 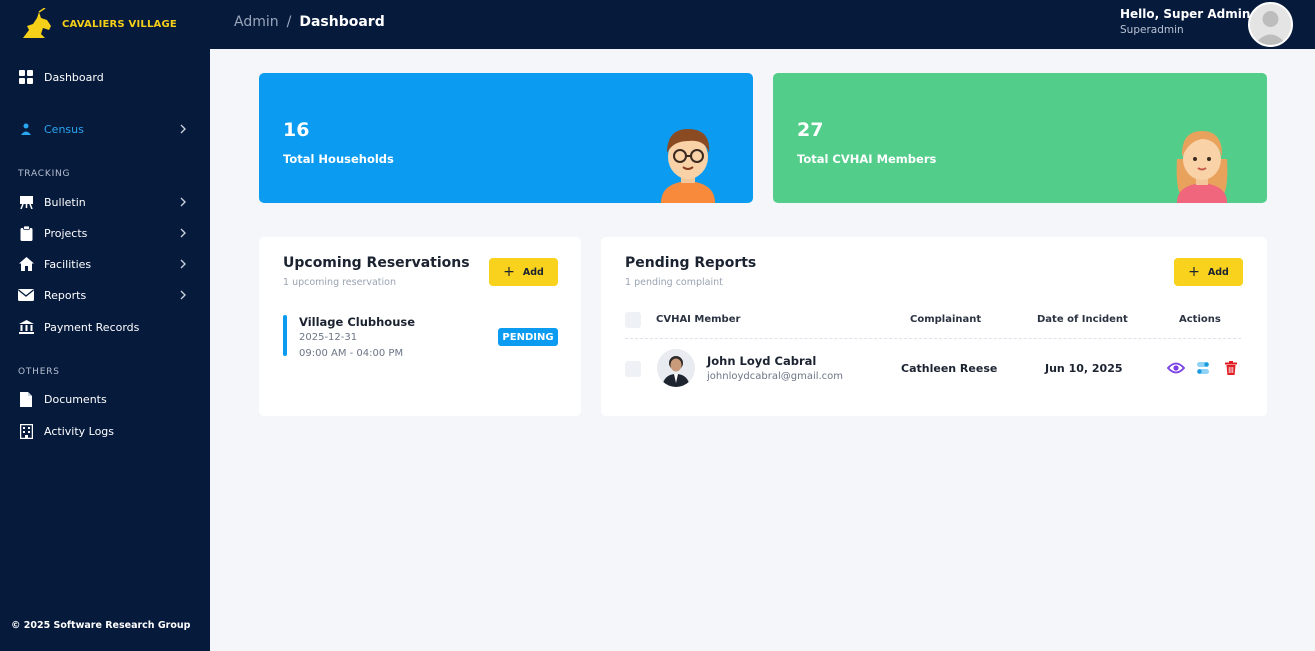 What do you see at coordinates (37, 25) in the screenshot?
I see `horseman-logo-icon` at bounding box center [37, 25].